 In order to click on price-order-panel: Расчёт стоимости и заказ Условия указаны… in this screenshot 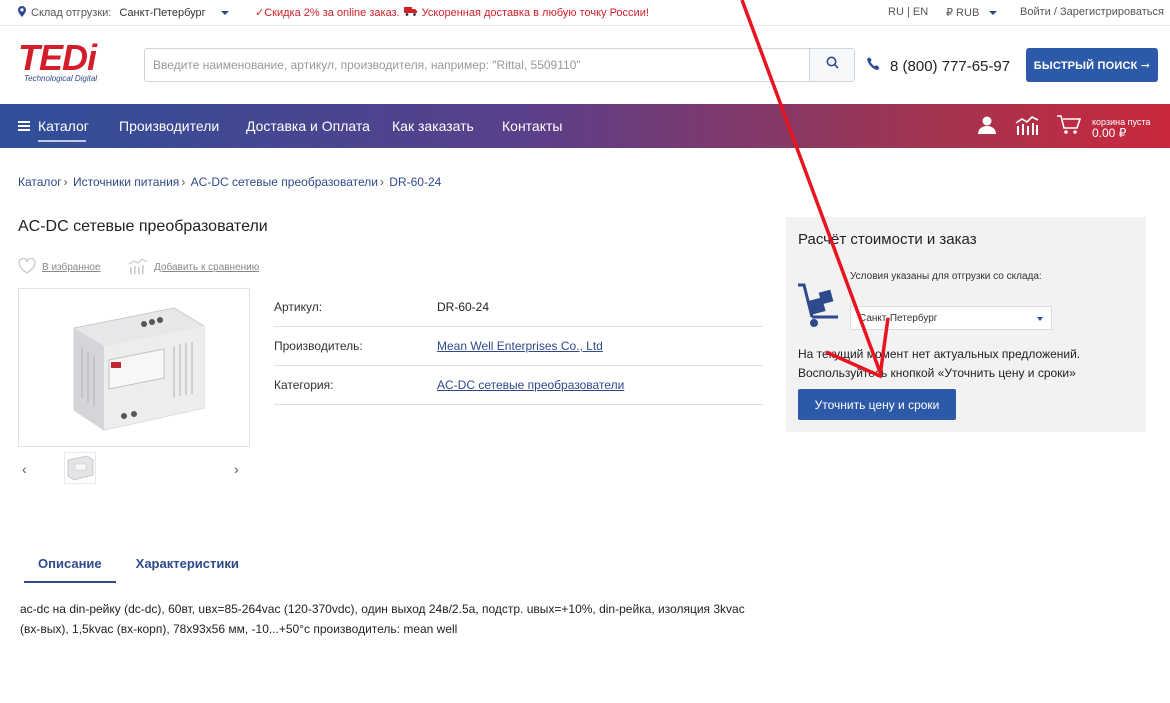, I will do `click(966, 324)`.